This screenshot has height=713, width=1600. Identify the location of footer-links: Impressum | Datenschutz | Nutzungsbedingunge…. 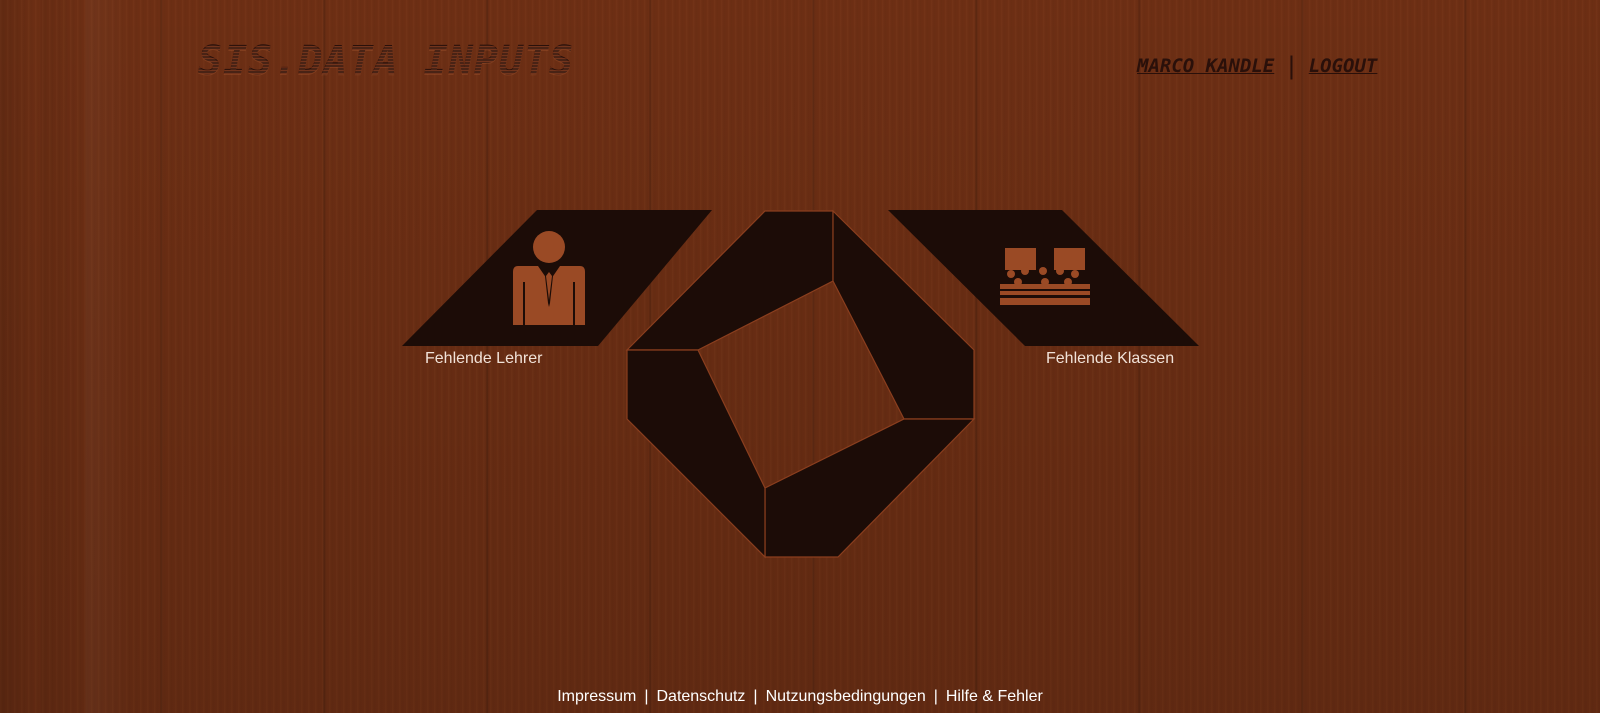
(800, 697).